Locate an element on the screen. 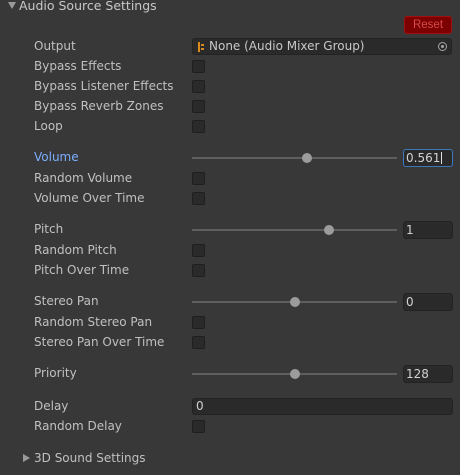 The height and width of the screenshot is (475, 460). 3d-sound-settings-label: 3D Sound Settings is located at coordinates (90, 458).